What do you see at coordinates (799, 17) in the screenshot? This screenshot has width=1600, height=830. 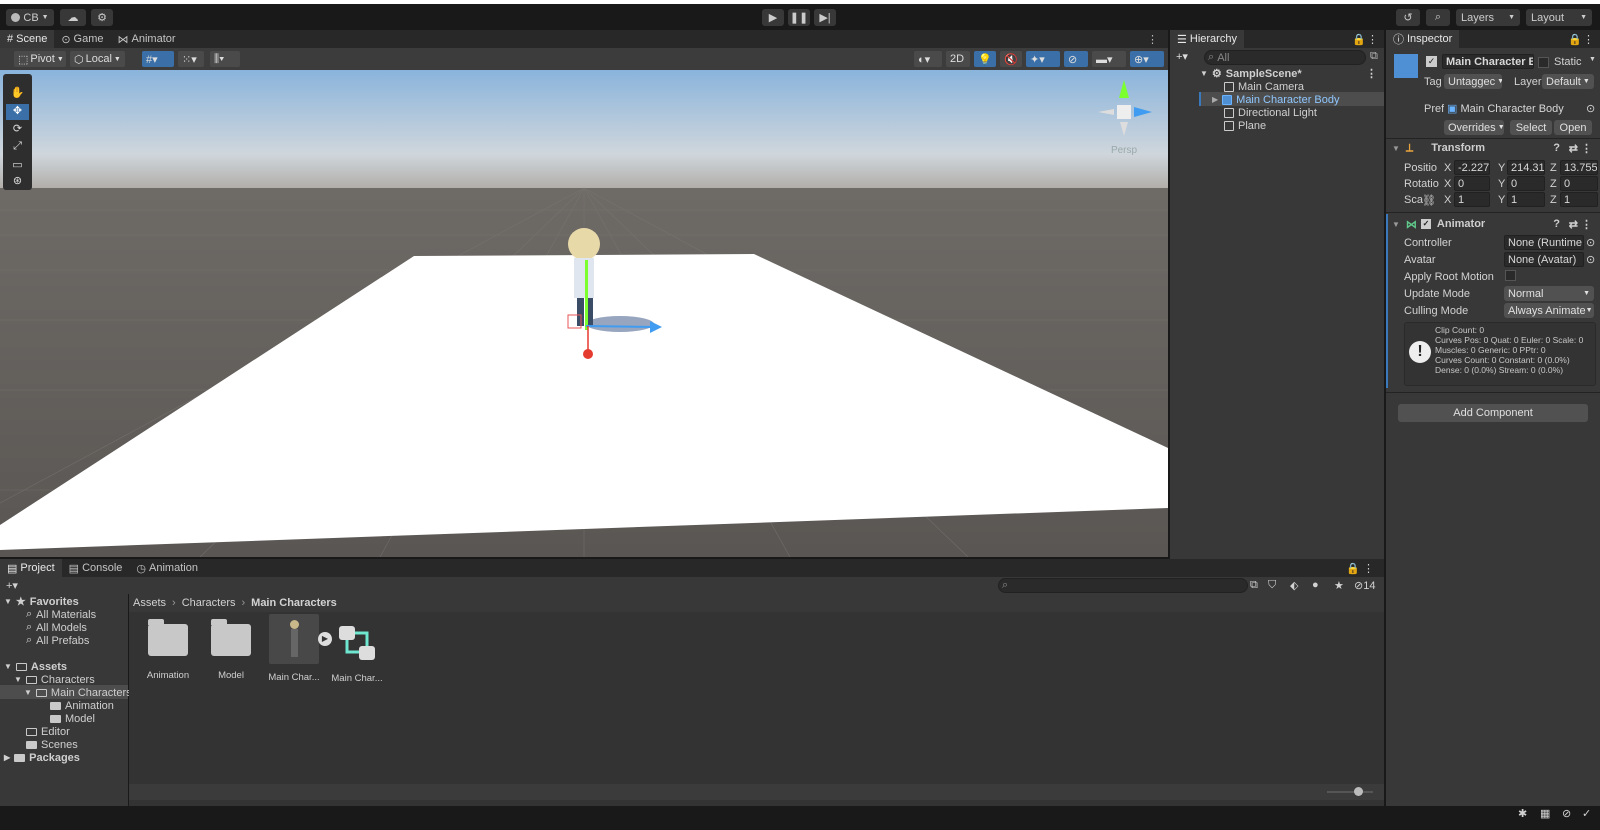 I see `pause-button: ❚❚` at bounding box center [799, 17].